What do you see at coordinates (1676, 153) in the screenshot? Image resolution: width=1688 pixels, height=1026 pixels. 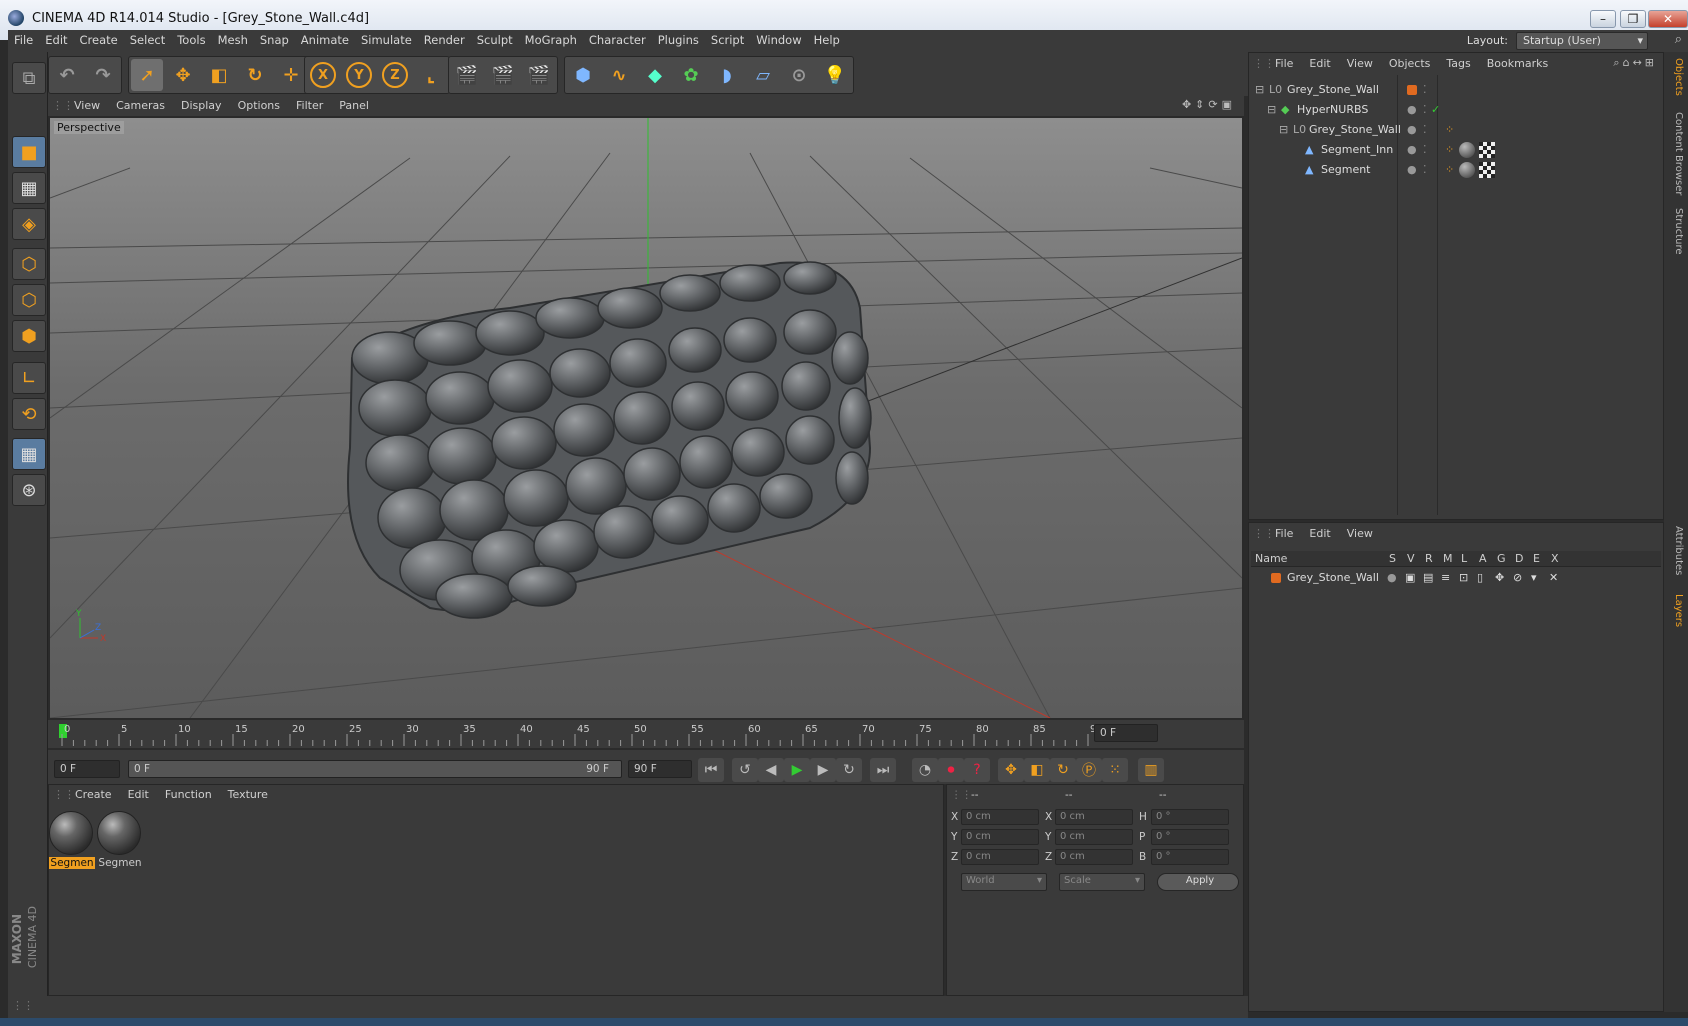 I see `tab-content-browser: Content Browser` at bounding box center [1676, 153].